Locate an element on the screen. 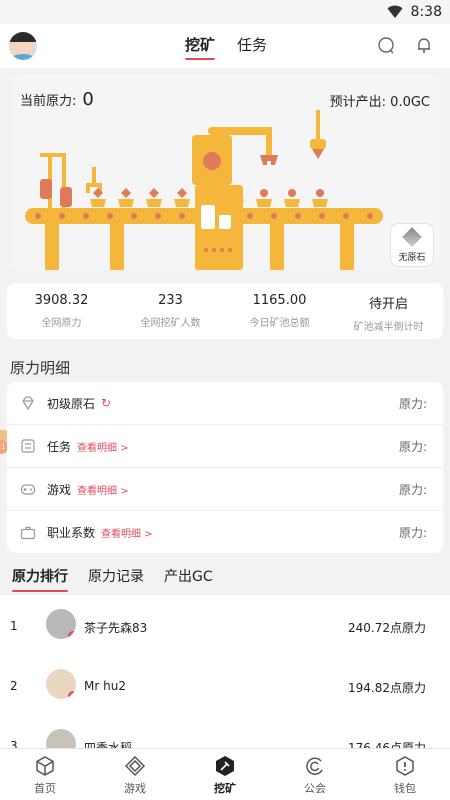 The height and width of the screenshot is (800, 450). detail-label: 初级原石 is located at coordinates (71, 403).